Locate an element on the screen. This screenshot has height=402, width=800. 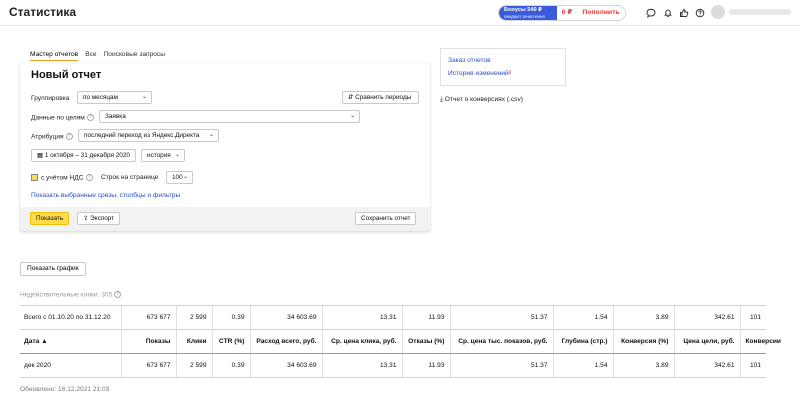
bell-icon is located at coordinates (668, 13).